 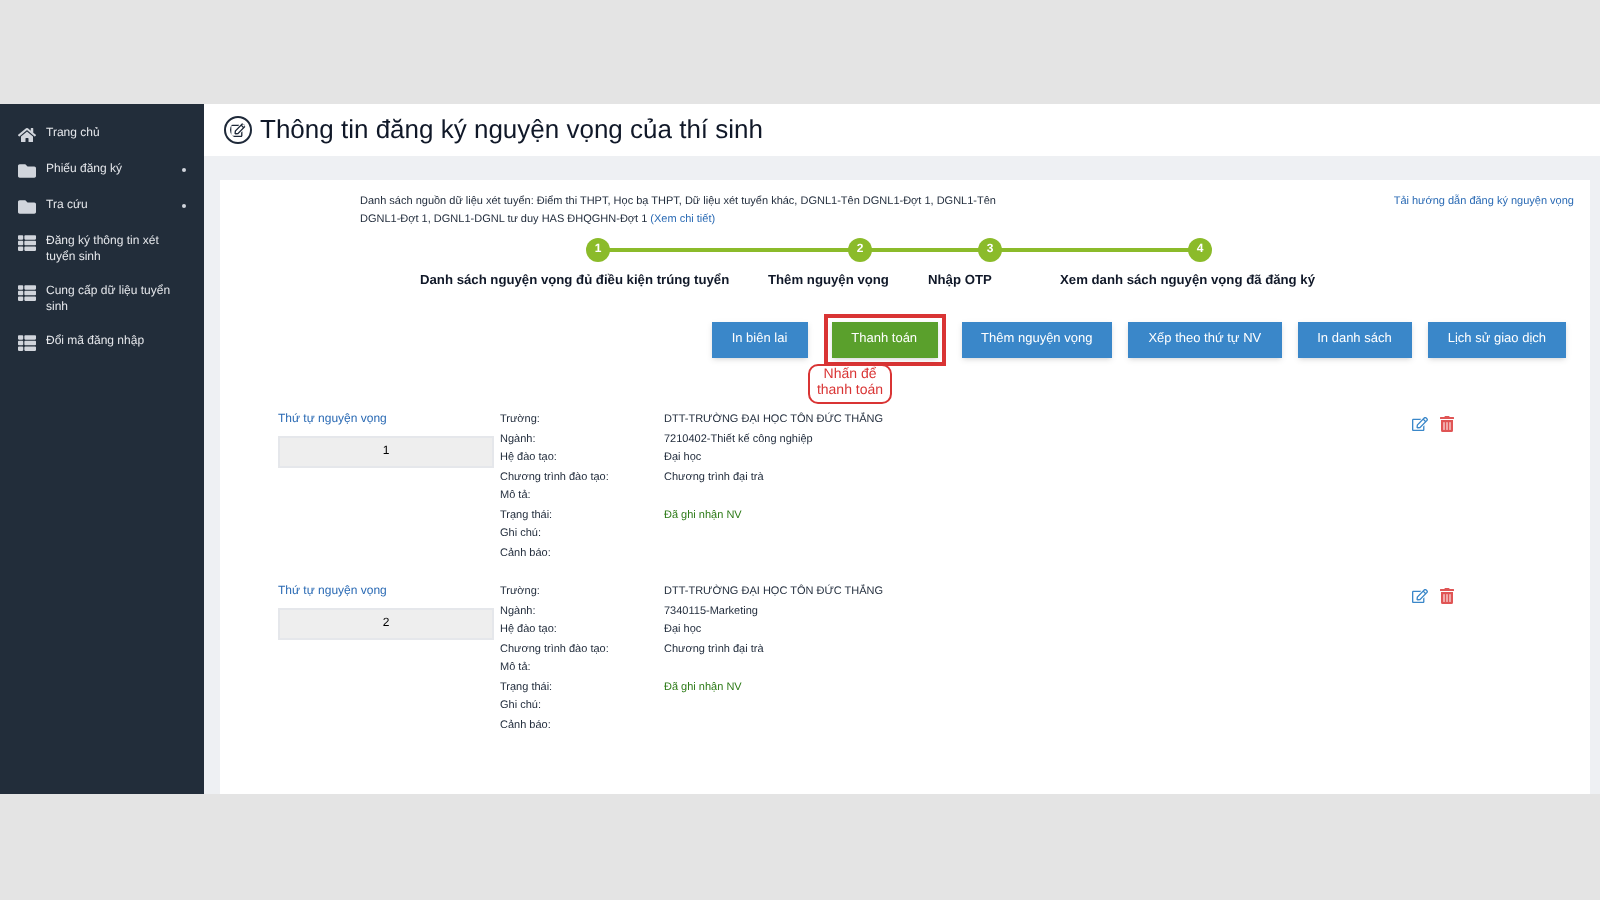 I want to click on edit-circle-icon, so click(x=238, y=130).